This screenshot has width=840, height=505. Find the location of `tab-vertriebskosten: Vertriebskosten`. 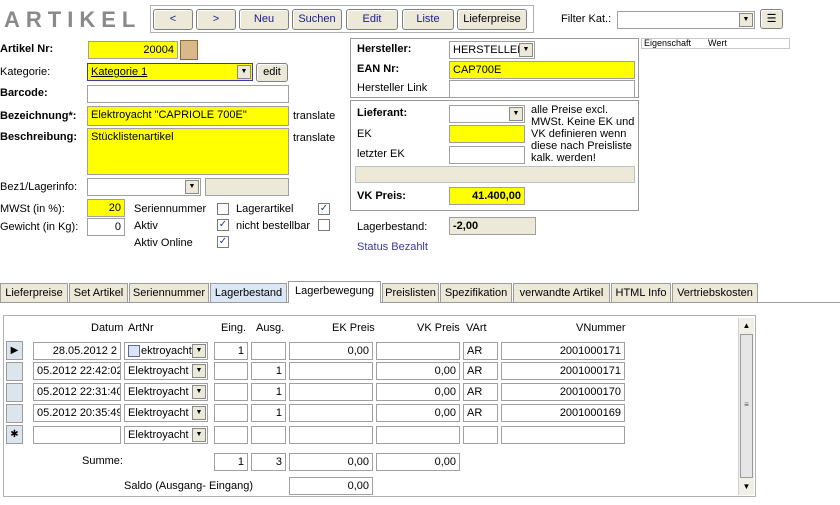

tab-vertriebskosten: Vertriebskosten is located at coordinates (715, 292).